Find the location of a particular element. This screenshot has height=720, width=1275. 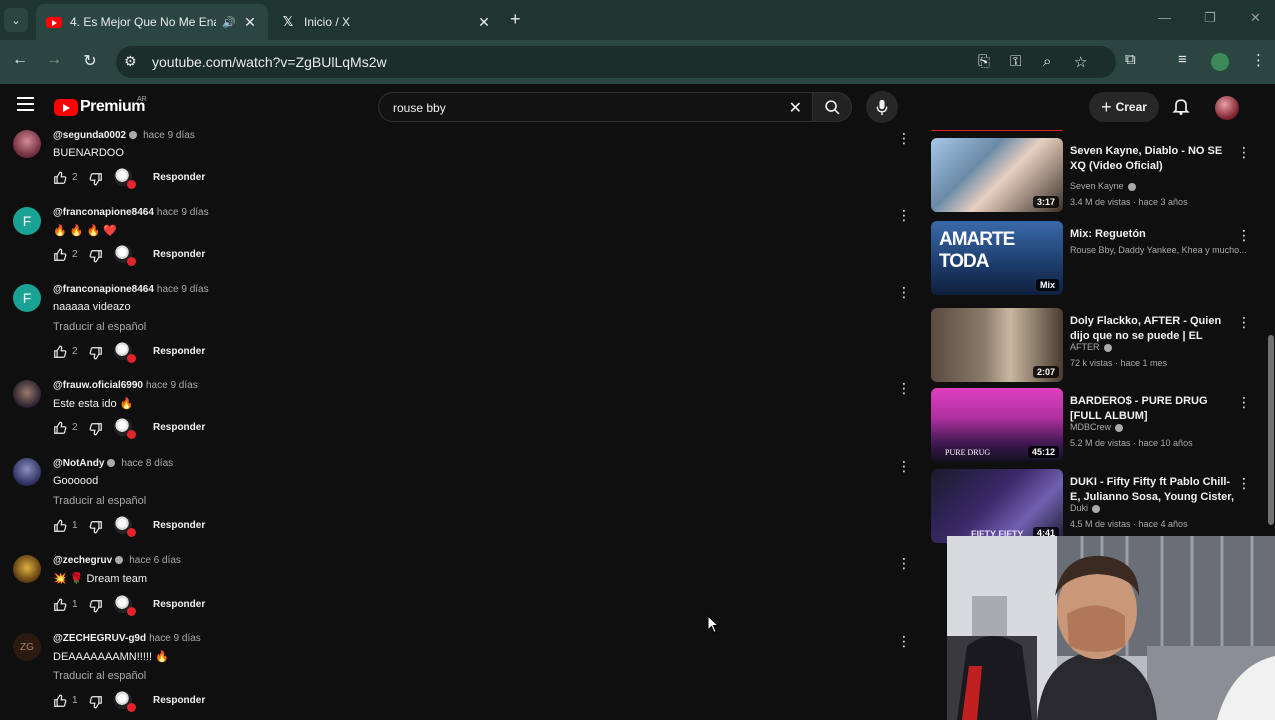

tab-search-button: ⌄ is located at coordinates (16, 20).